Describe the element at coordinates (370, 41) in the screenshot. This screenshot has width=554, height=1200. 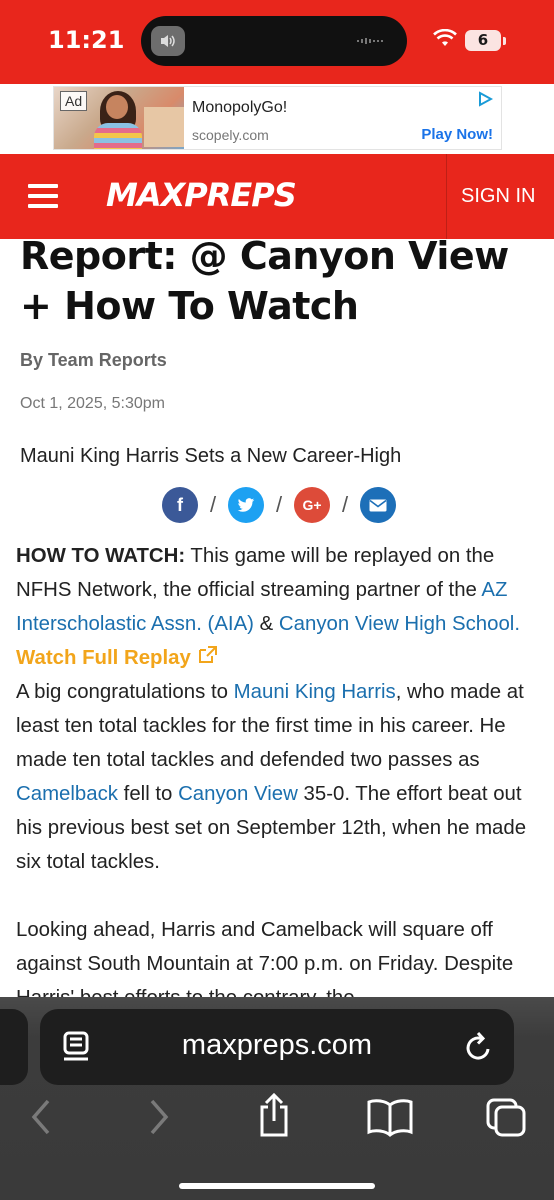
I see `audio-level-icon` at that location.